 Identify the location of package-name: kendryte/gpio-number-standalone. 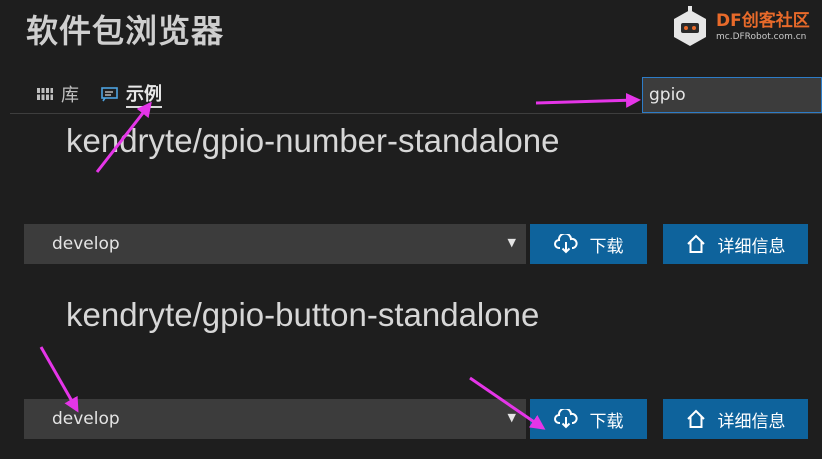
(313, 140).